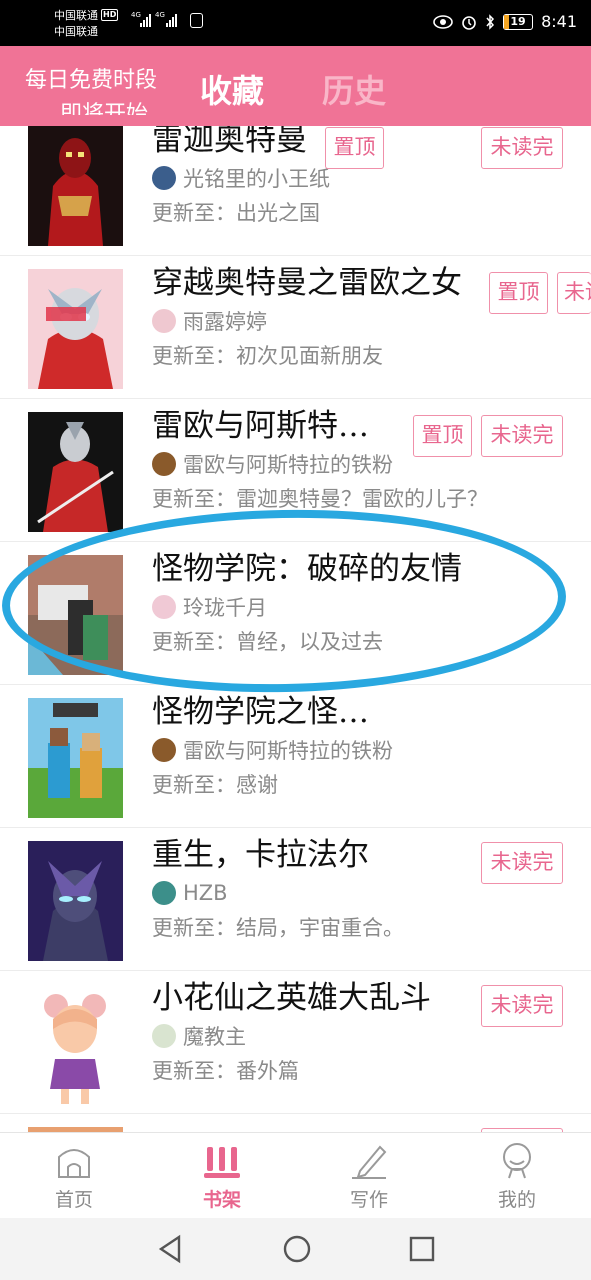 Image resolution: width=591 pixels, height=1280 pixels. I want to click on carrier-1: 中国联通, so click(76, 15).